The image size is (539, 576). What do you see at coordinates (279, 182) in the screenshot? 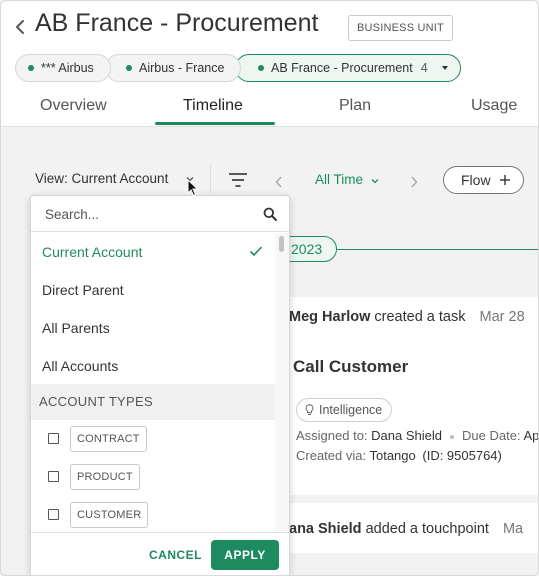
I see `chevron-left-icon` at bounding box center [279, 182].